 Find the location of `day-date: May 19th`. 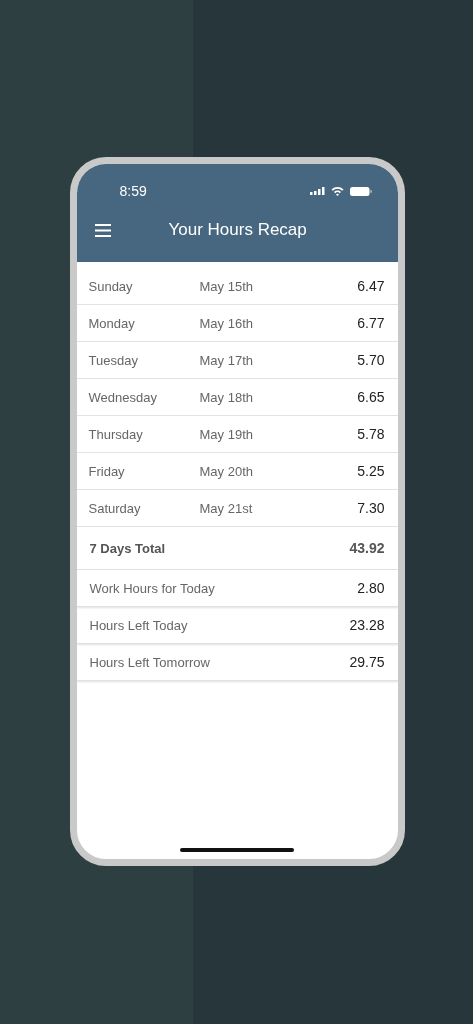

day-date: May 19th is located at coordinates (226, 434).